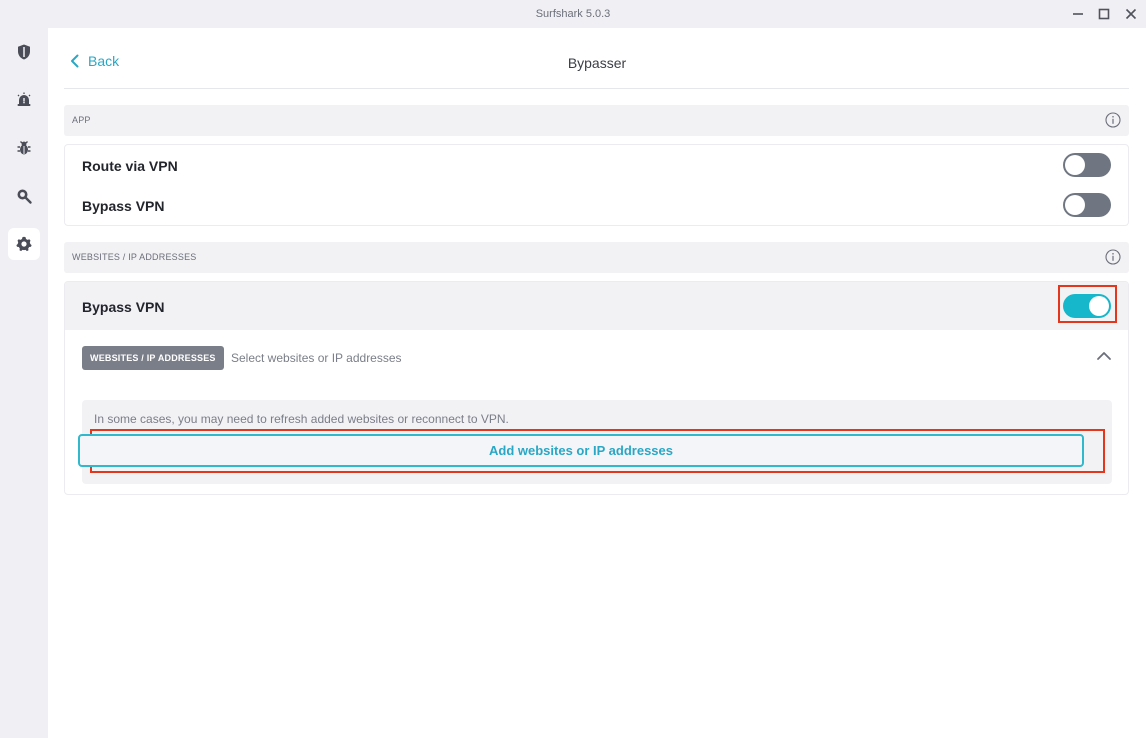 The height and width of the screenshot is (738, 1146). What do you see at coordinates (1087, 205) in the screenshot?
I see `app-bypass-vpn-toggle` at bounding box center [1087, 205].